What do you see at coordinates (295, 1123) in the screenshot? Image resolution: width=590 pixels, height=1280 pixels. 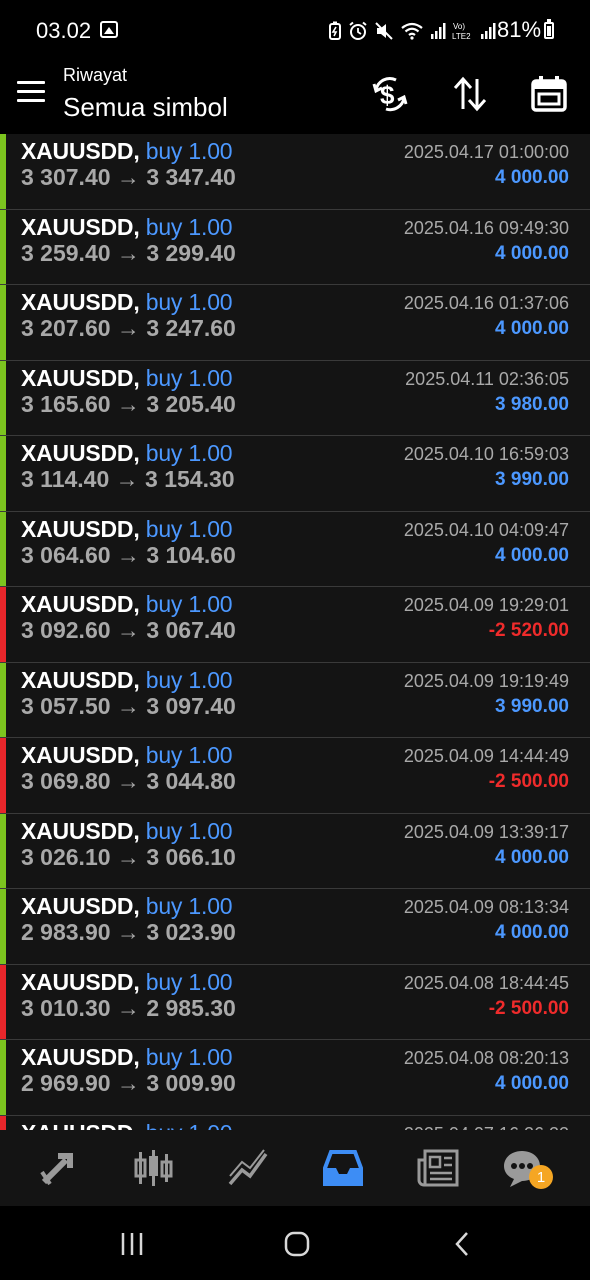 I see `trade-row: XAUUSDD, buy 1.002025.04.07 16:26:22` at bounding box center [295, 1123].